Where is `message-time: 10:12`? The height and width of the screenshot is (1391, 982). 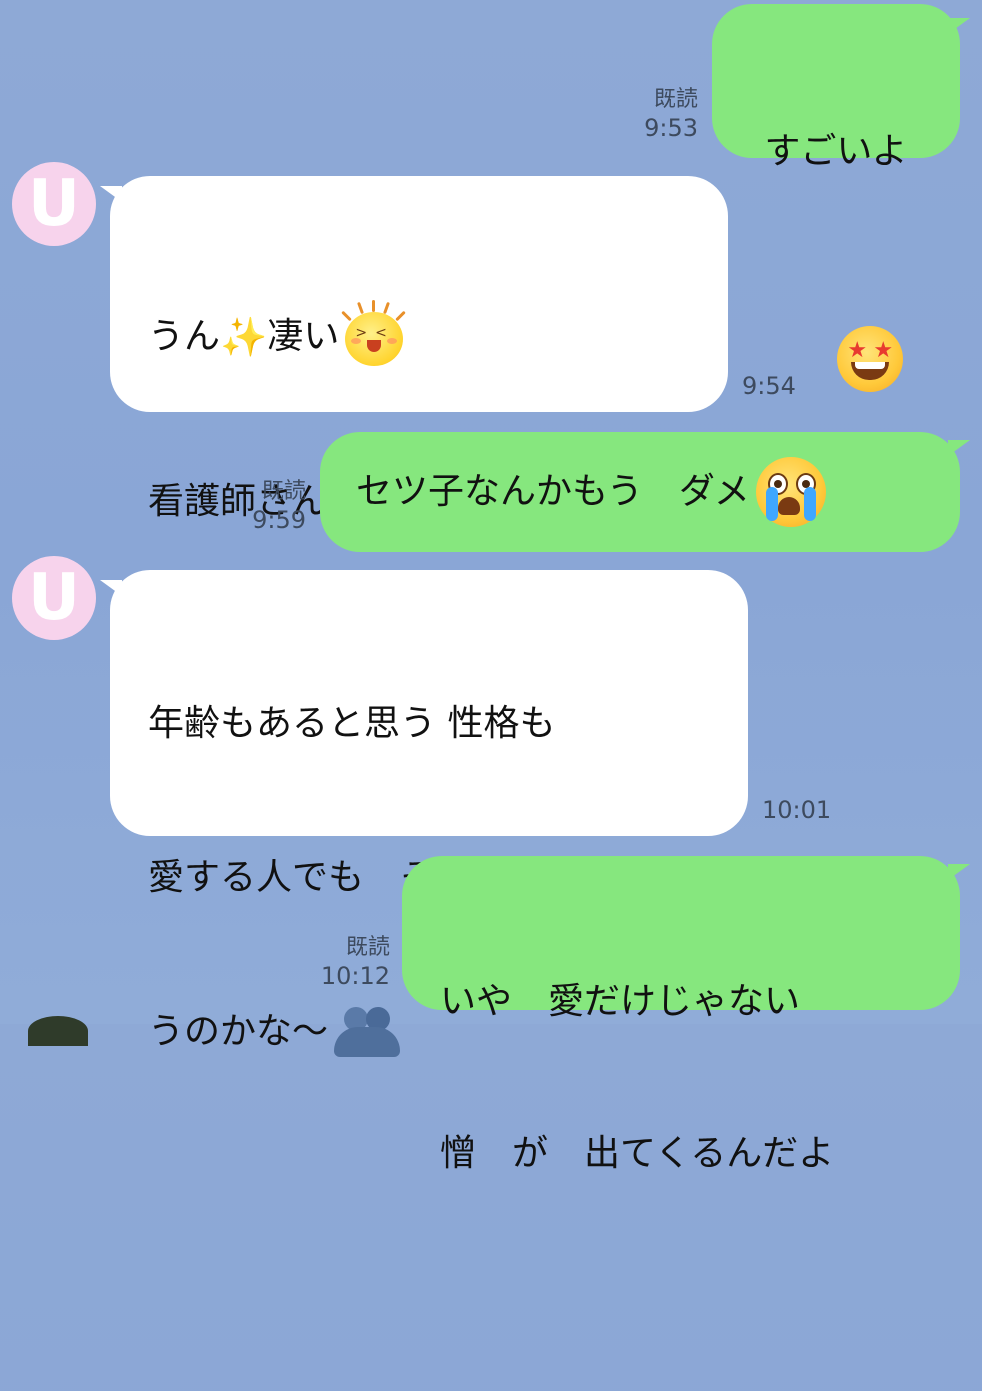 message-time: 10:12 is located at coordinates (355, 976).